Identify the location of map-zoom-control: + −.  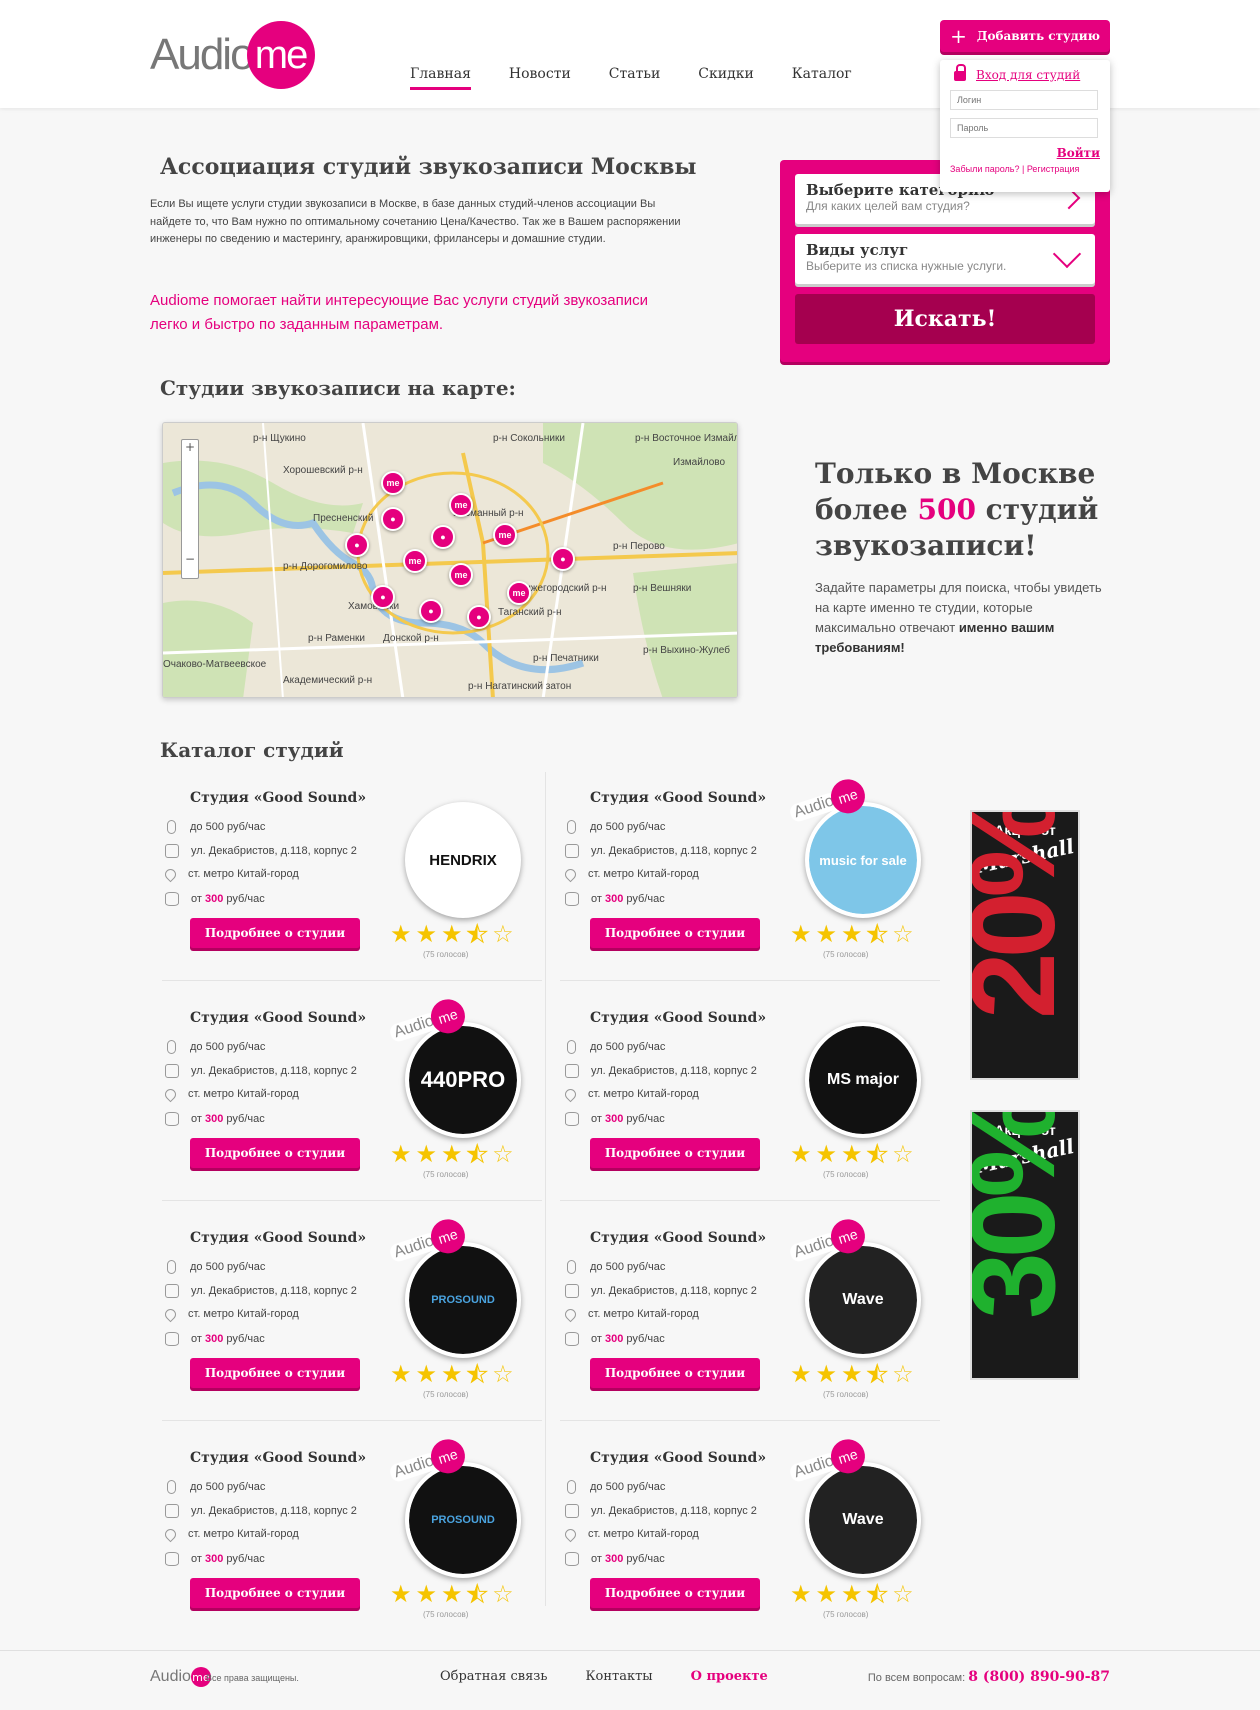
(190, 509).